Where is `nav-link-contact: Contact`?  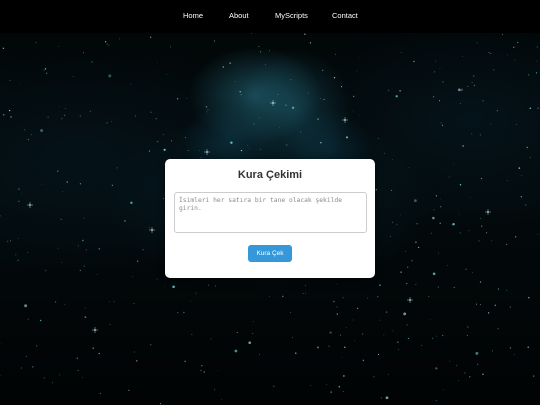 nav-link-contact: Contact is located at coordinates (345, 15).